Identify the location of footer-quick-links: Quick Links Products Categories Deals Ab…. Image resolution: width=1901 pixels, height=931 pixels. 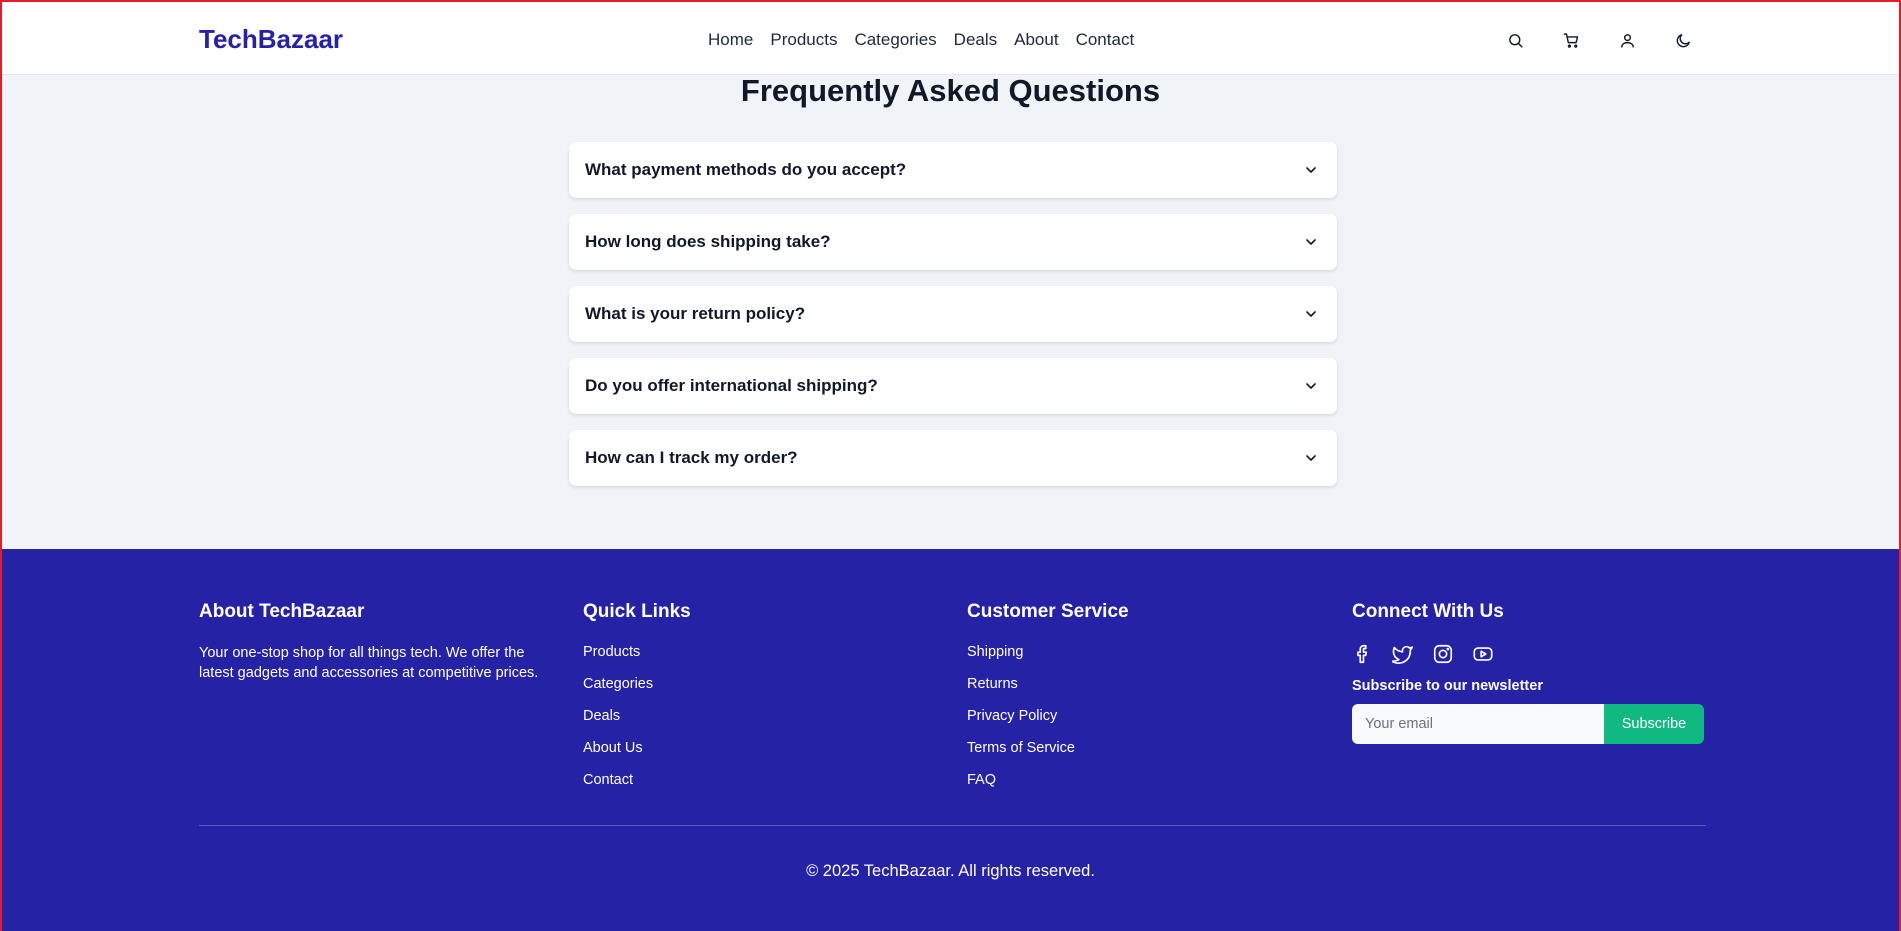
(637, 702).